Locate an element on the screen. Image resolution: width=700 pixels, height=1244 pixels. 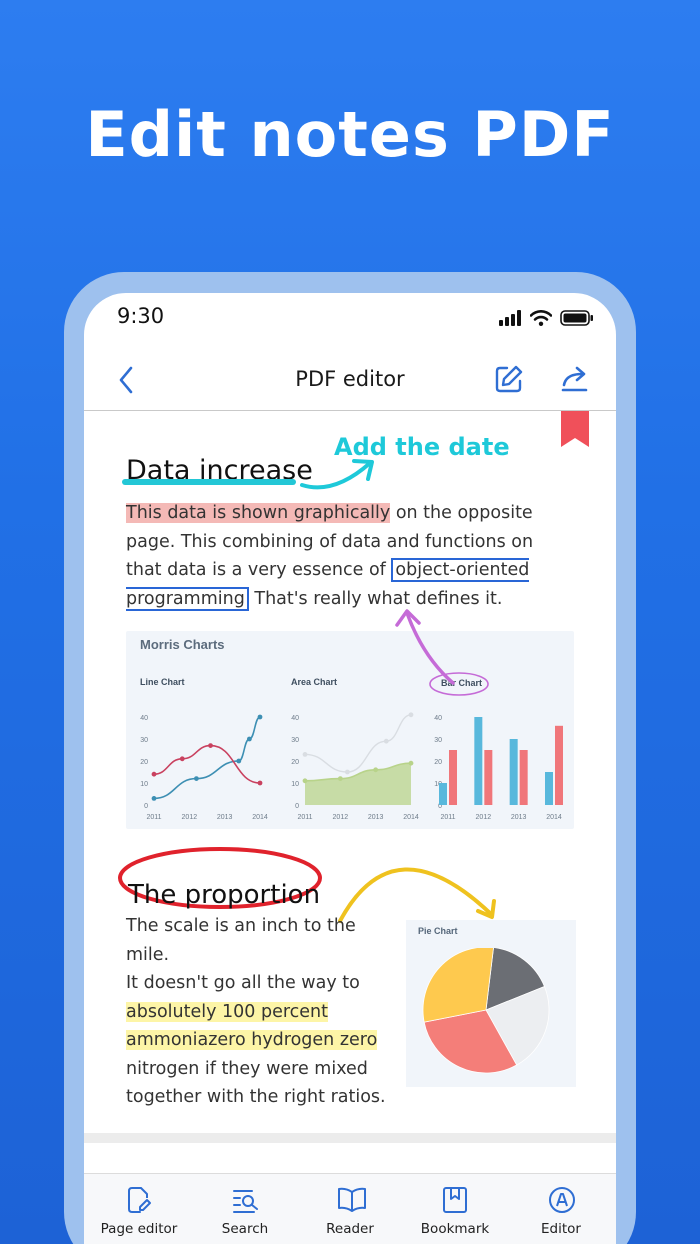
bookmark-icon is located at coordinates (455, 1200).